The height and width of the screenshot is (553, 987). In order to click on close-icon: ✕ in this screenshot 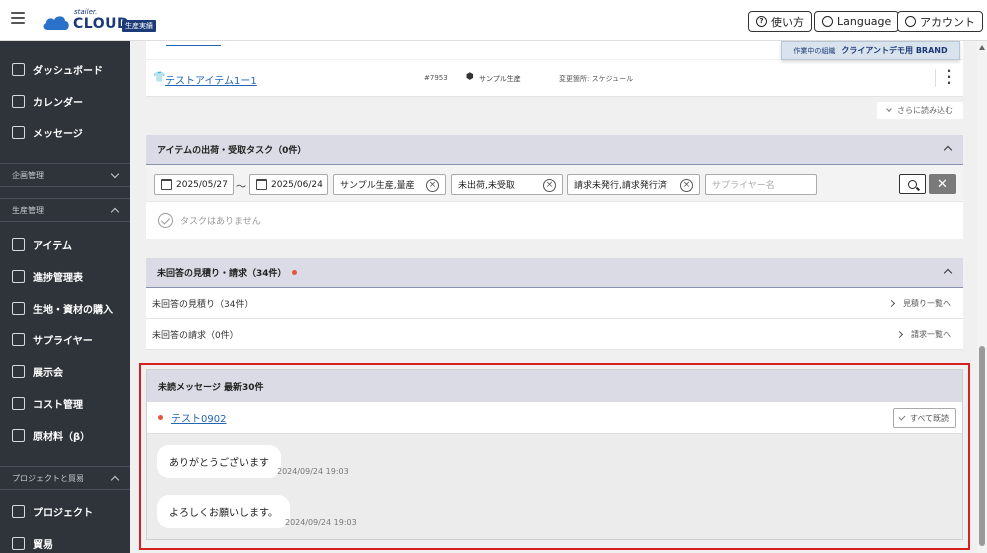, I will do `click(942, 184)`.